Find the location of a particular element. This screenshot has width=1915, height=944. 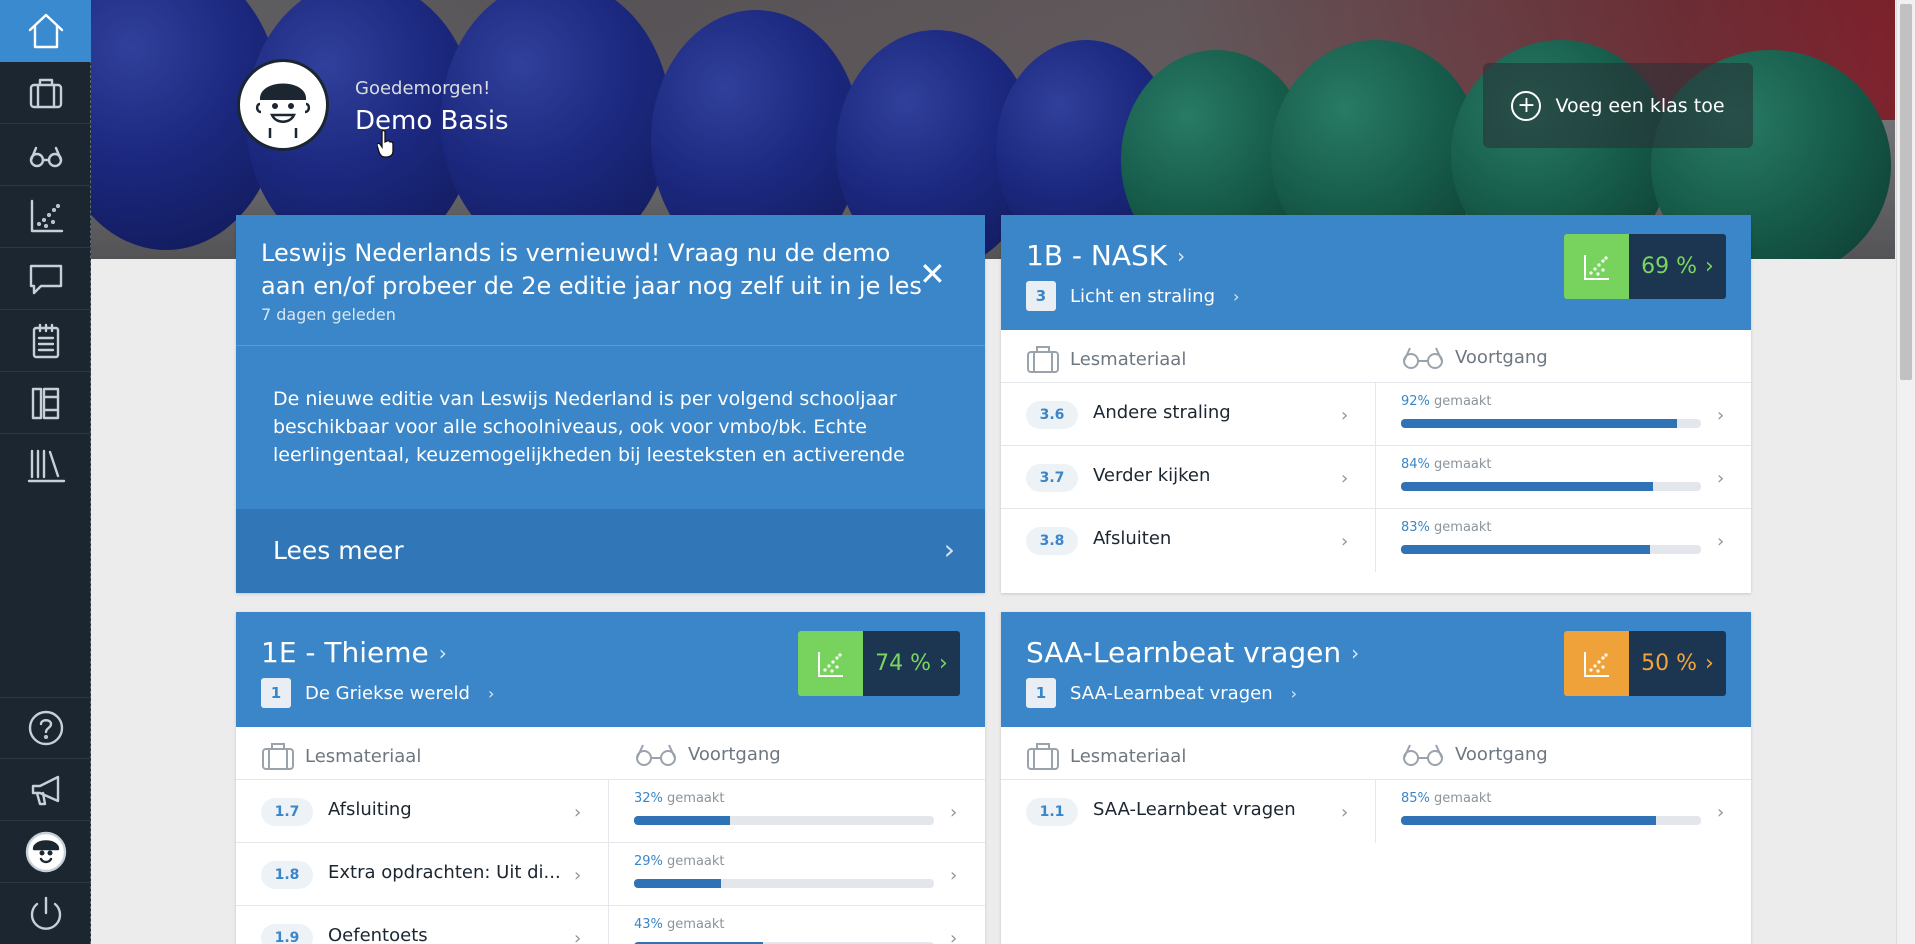

progress-label: 32% gemaakt is located at coordinates (679, 798).